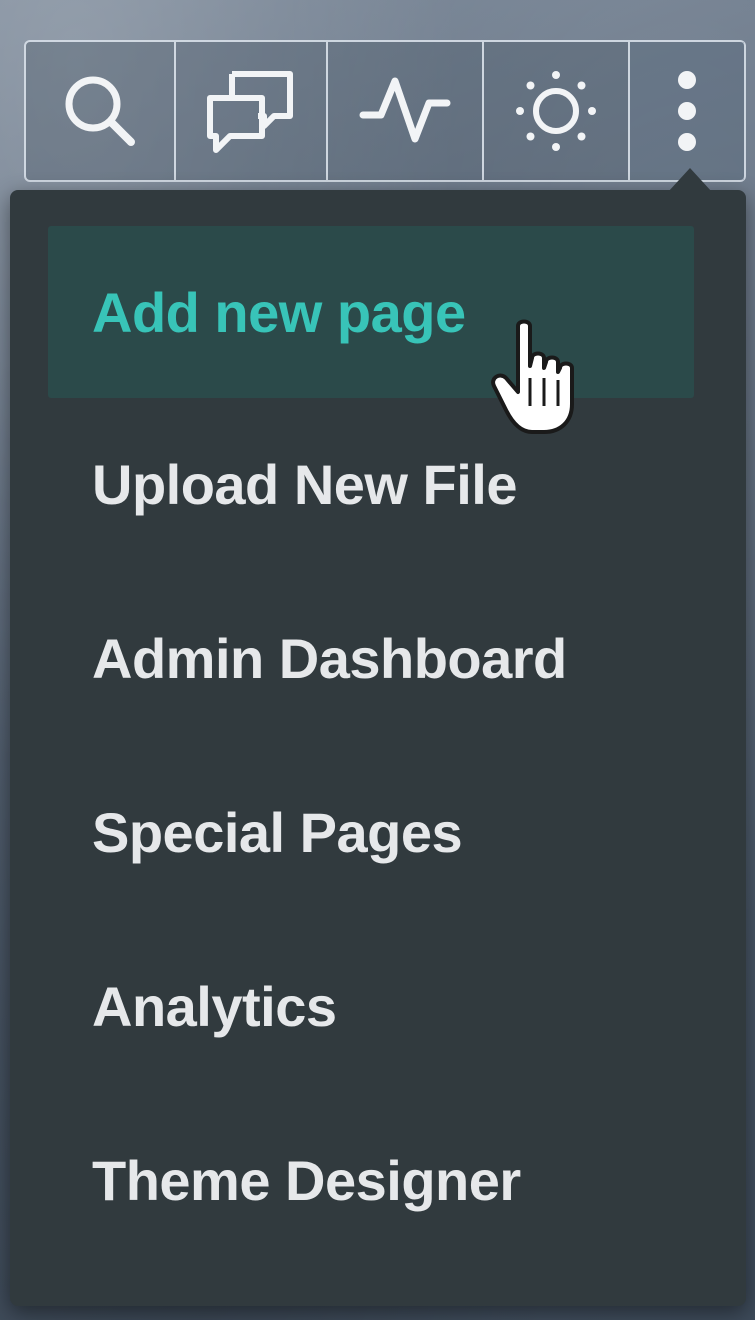  I want to click on menu-item-add-new-page: Add new page, so click(371, 312).